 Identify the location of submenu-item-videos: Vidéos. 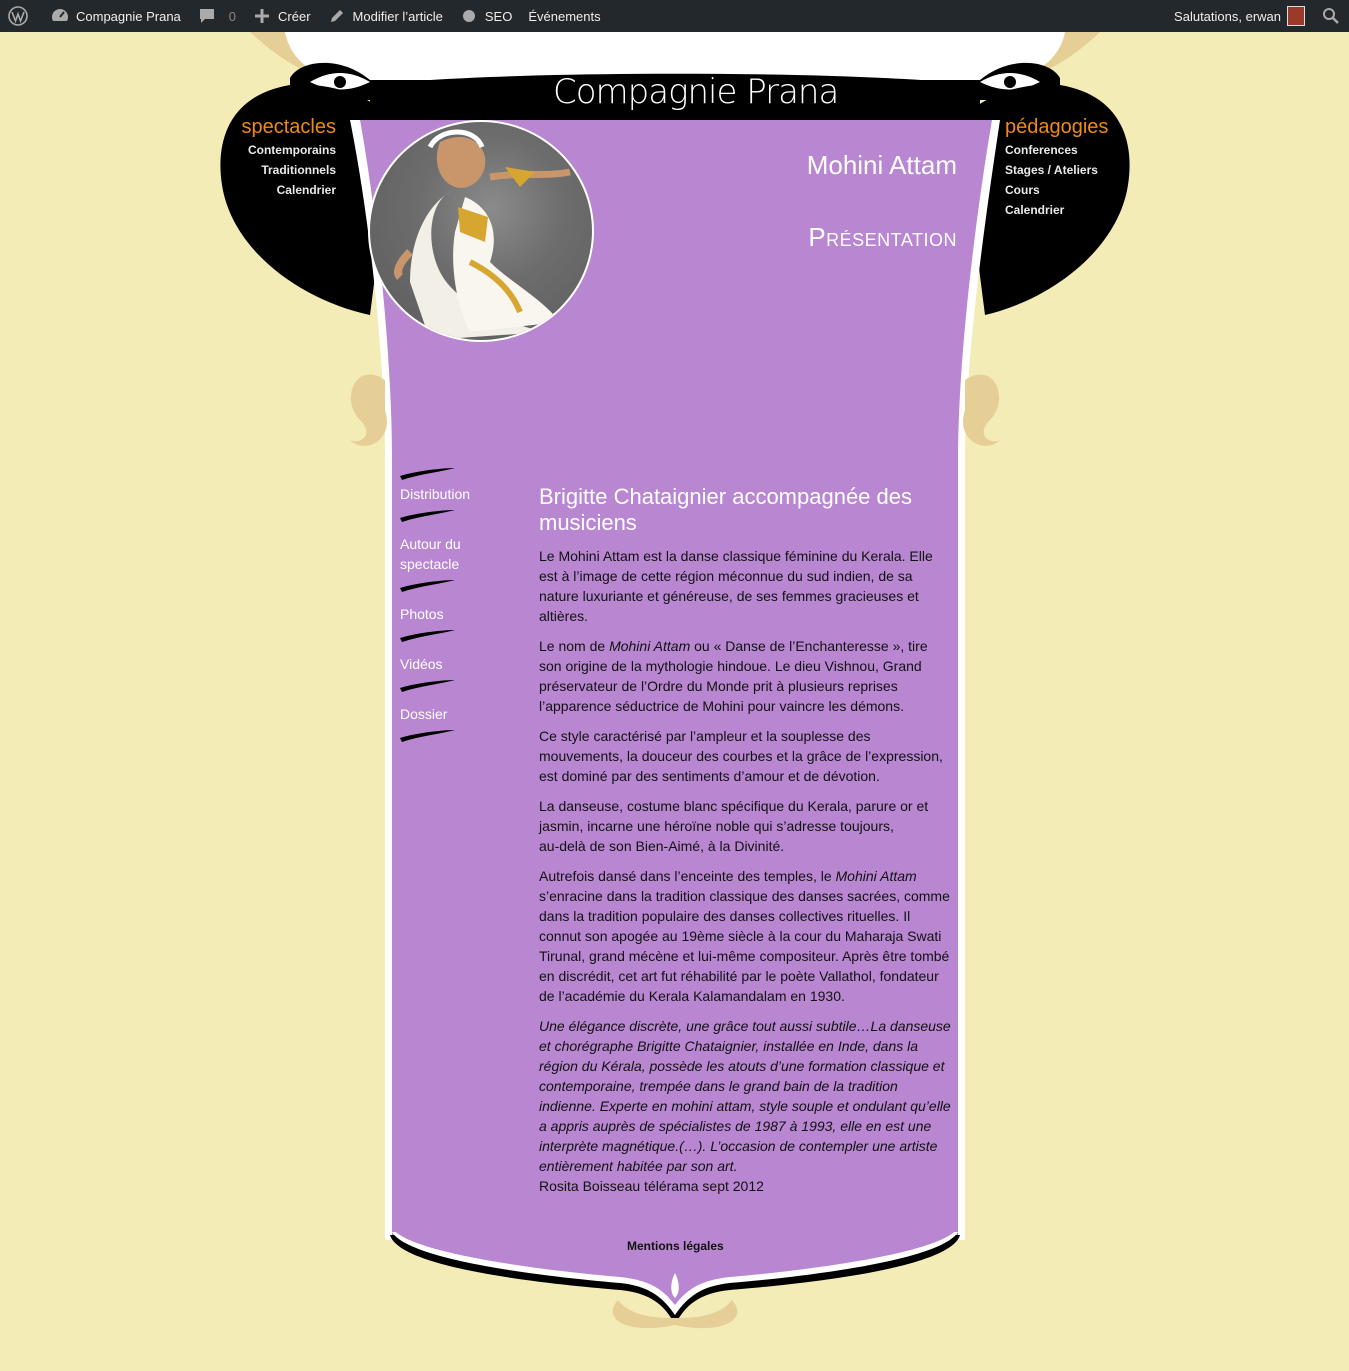
(455, 664).